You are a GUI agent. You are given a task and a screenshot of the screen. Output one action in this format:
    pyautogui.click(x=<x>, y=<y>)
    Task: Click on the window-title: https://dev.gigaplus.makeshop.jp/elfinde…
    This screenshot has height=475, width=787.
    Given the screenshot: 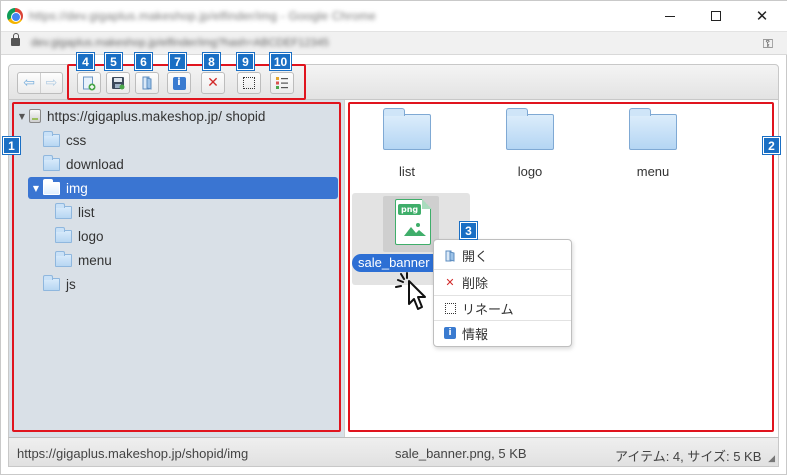 What is the action you would take?
    pyautogui.click(x=202, y=16)
    